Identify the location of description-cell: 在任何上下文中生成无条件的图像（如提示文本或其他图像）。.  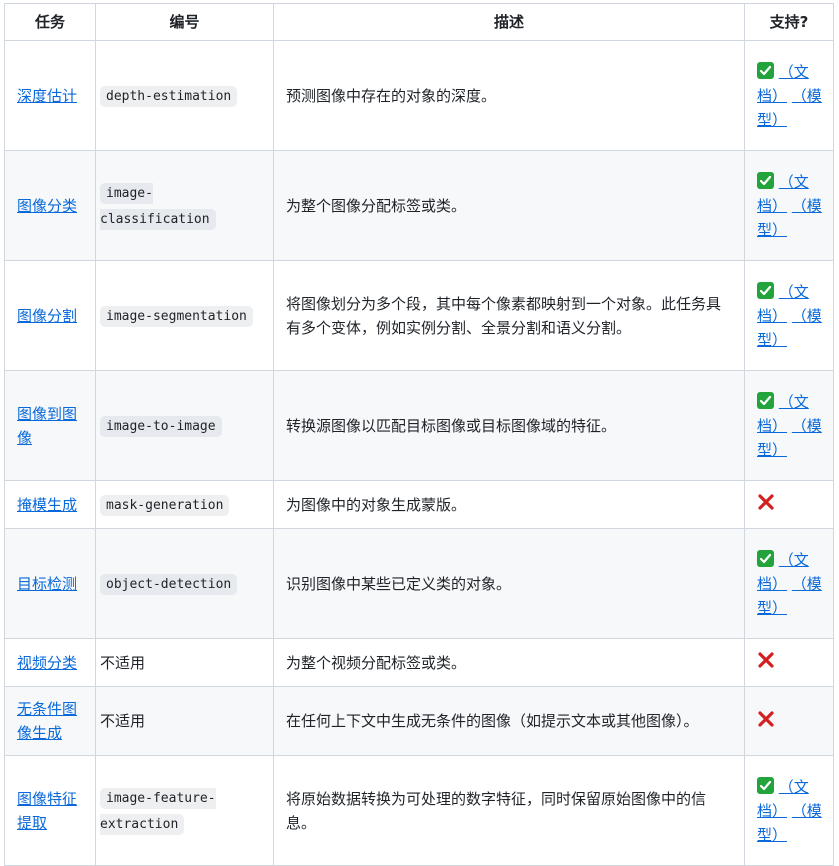
(509, 721).